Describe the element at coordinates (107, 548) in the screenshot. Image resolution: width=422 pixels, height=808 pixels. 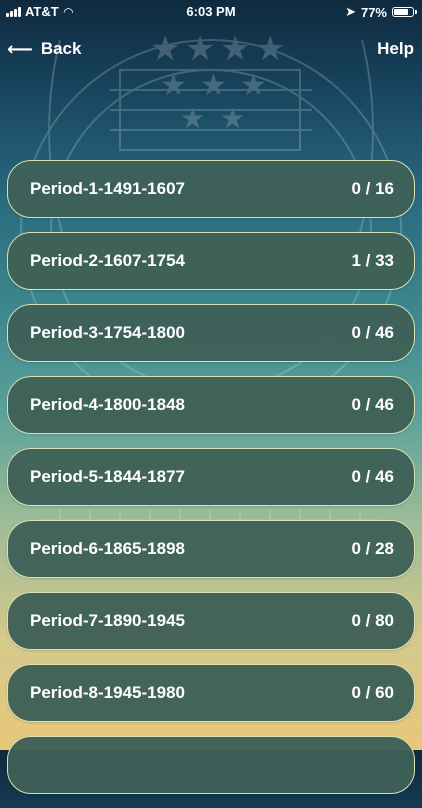
I see `period-title: Period-6-1865-1898` at that location.